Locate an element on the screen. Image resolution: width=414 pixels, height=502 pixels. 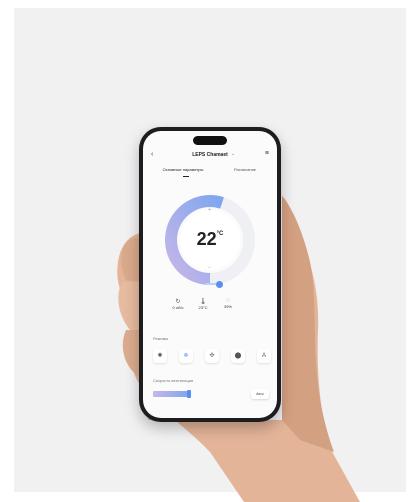
modes-label: Режимы is located at coordinates (161, 338).